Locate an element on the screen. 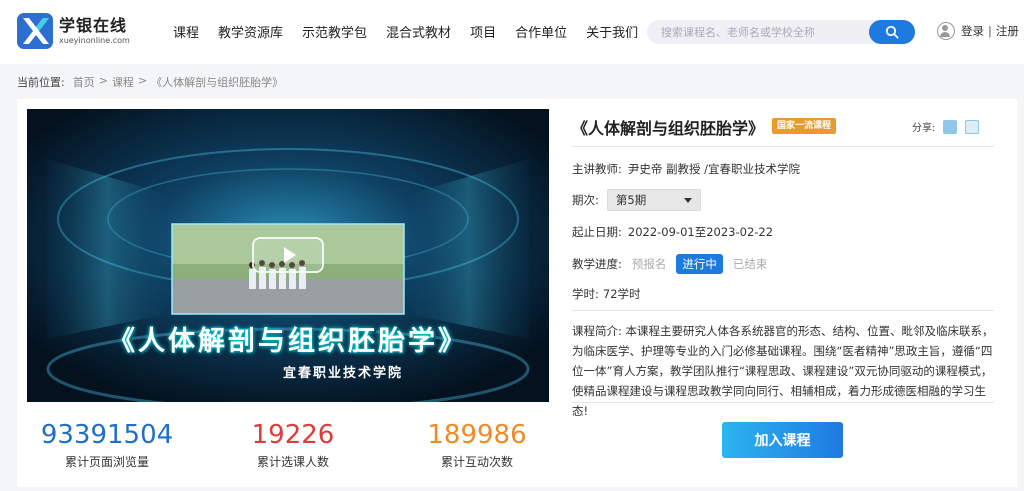  nav-resource-library: 教学资源库 is located at coordinates (250, 31).